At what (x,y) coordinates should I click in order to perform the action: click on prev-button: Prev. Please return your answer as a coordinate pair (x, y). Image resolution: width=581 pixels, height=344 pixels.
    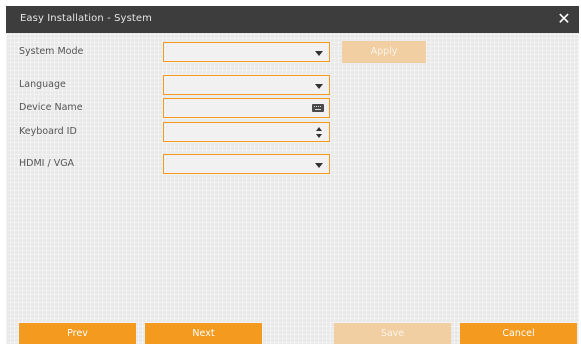
    Looking at the image, I should click on (77, 333).